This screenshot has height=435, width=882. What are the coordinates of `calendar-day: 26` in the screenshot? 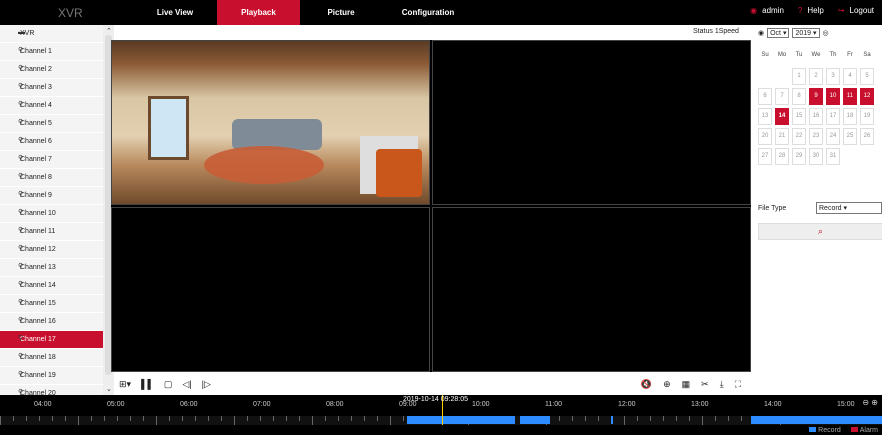 It's located at (867, 136).